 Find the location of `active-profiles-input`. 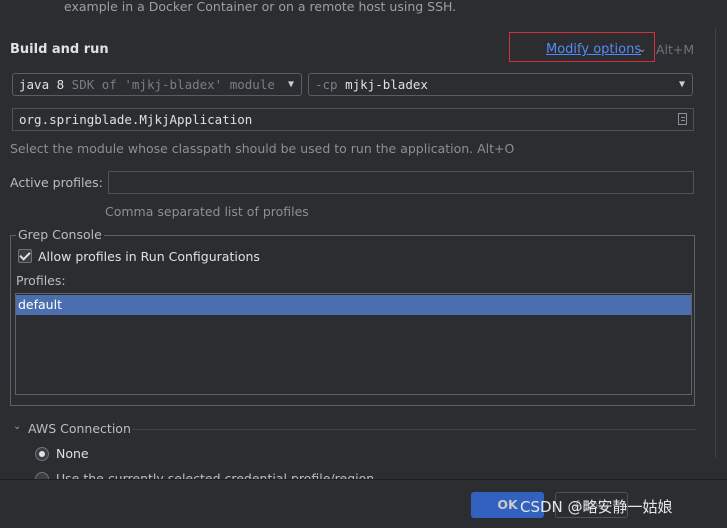

active-profiles-input is located at coordinates (401, 182).